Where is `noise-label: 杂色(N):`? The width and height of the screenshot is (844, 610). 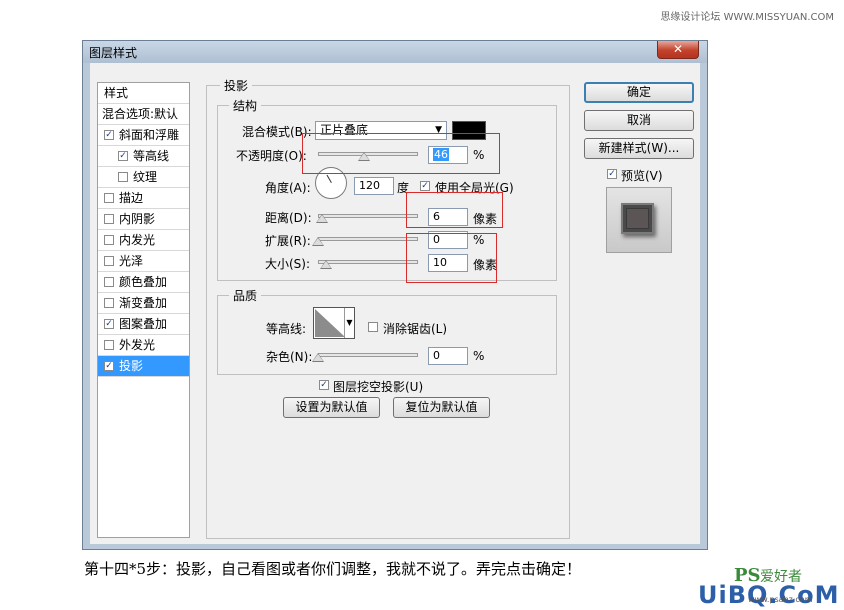
noise-label: 杂色(N): is located at coordinates (289, 357).